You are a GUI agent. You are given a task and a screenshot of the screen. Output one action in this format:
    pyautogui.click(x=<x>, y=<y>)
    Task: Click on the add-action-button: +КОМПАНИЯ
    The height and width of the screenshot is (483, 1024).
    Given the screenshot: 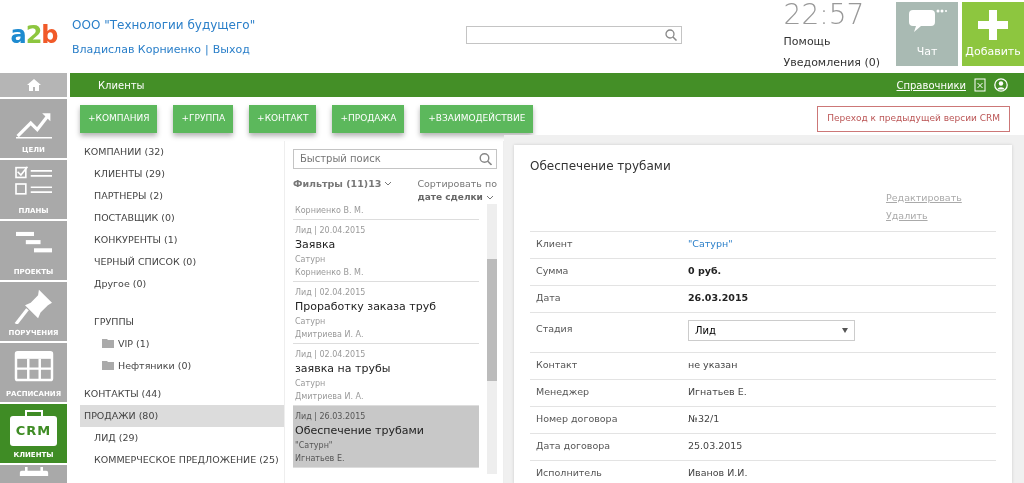 What is the action you would take?
    pyautogui.click(x=119, y=119)
    